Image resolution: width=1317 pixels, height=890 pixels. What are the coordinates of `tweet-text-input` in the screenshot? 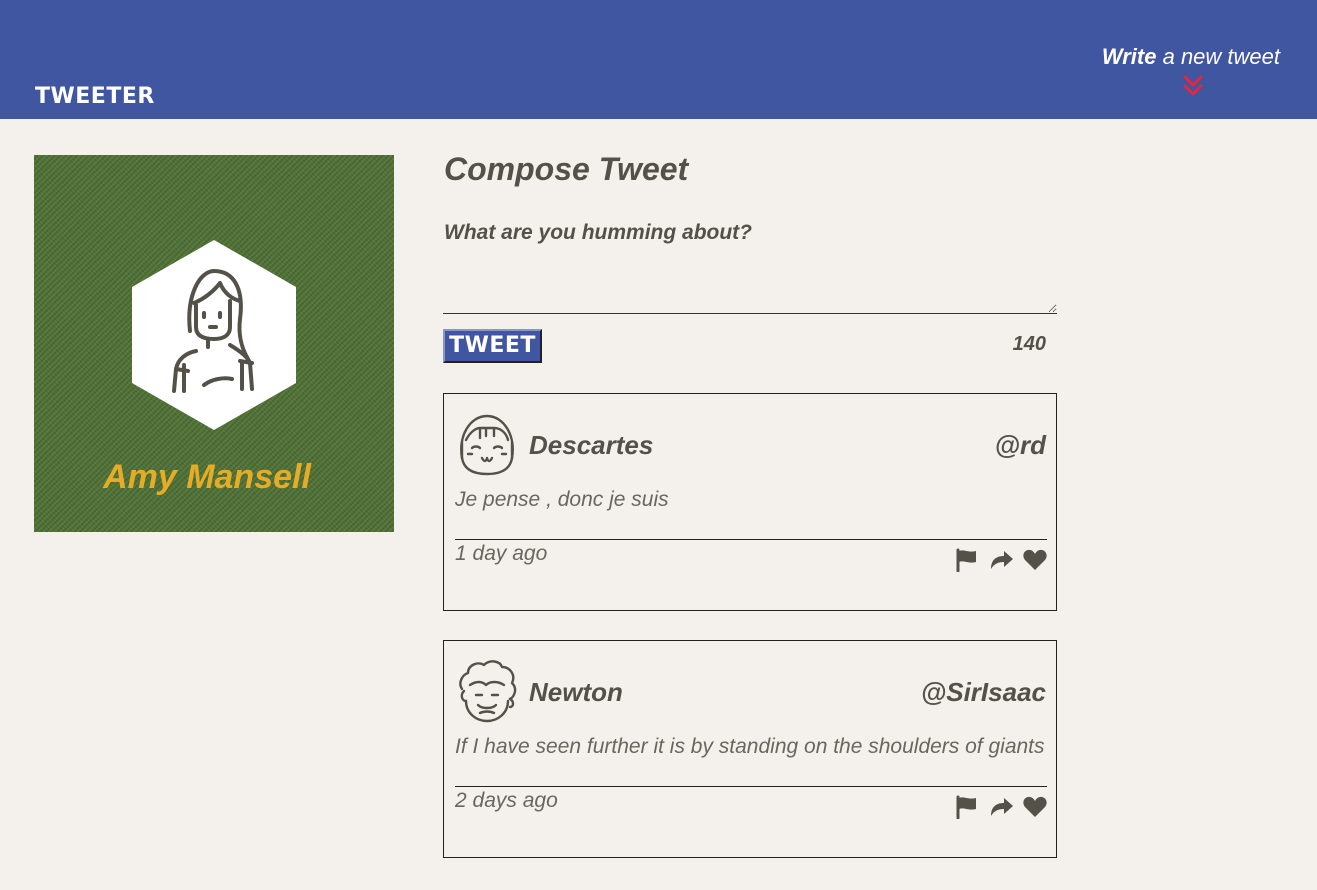 It's located at (750, 264).